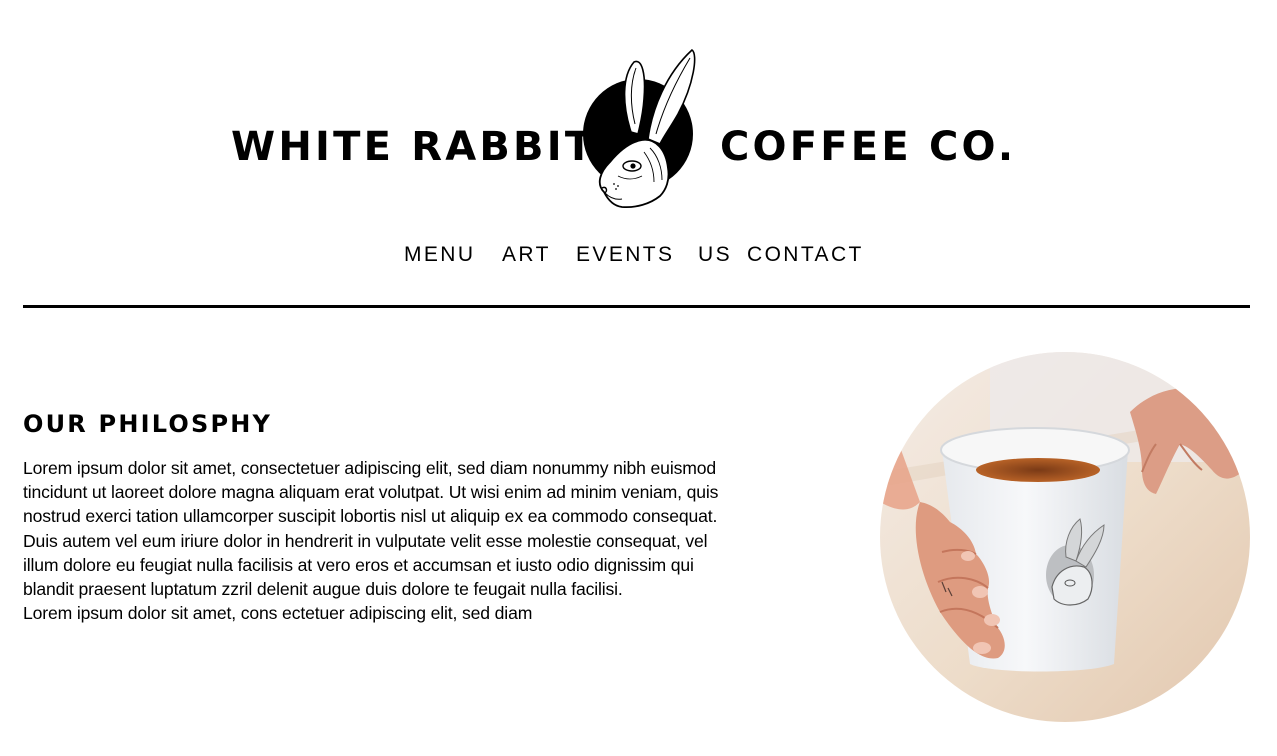 This screenshot has height=756, width=1277. What do you see at coordinates (639, 129) in the screenshot?
I see `rabbit-head-logo-icon` at bounding box center [639, 129].